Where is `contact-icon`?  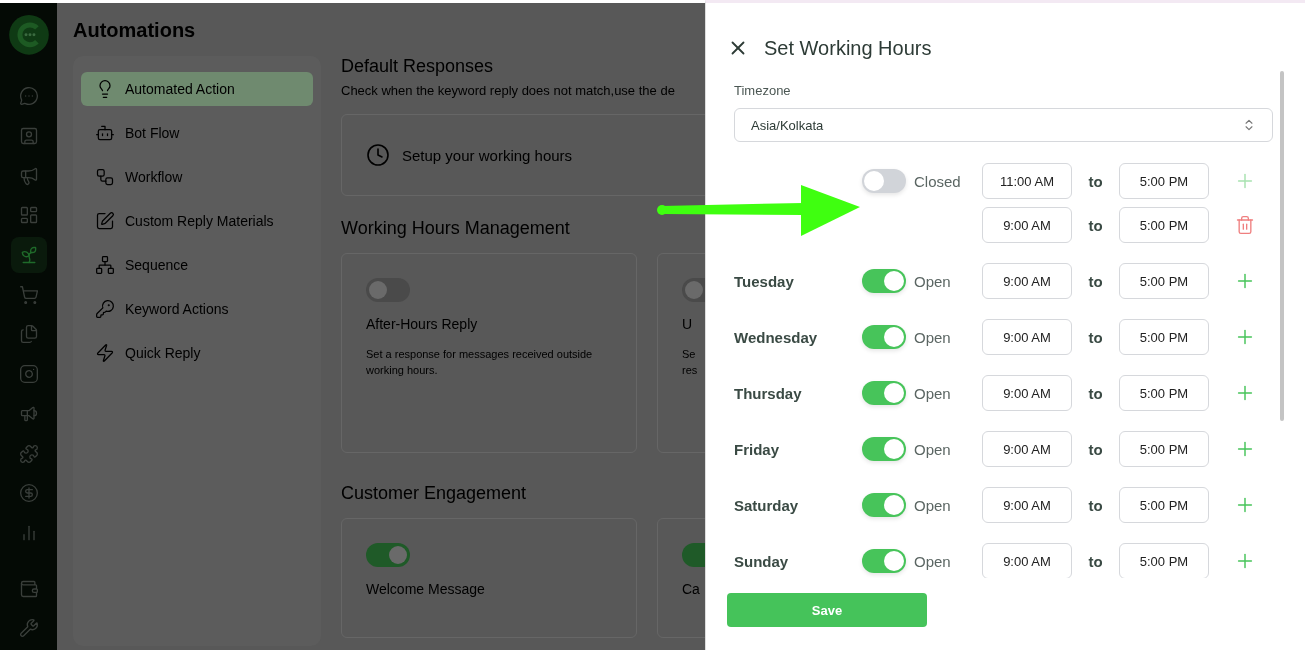
contact-icon is located at coordinates (28, 136).